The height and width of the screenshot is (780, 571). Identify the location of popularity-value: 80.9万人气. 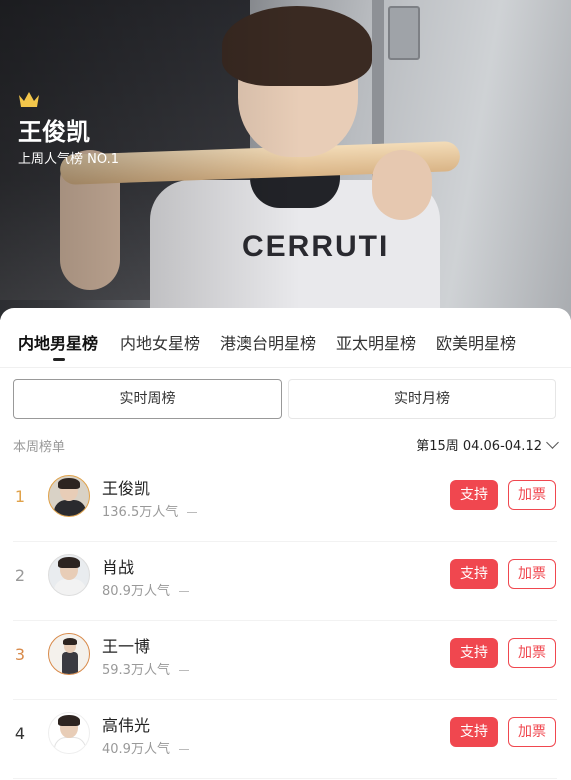
(136, 591).